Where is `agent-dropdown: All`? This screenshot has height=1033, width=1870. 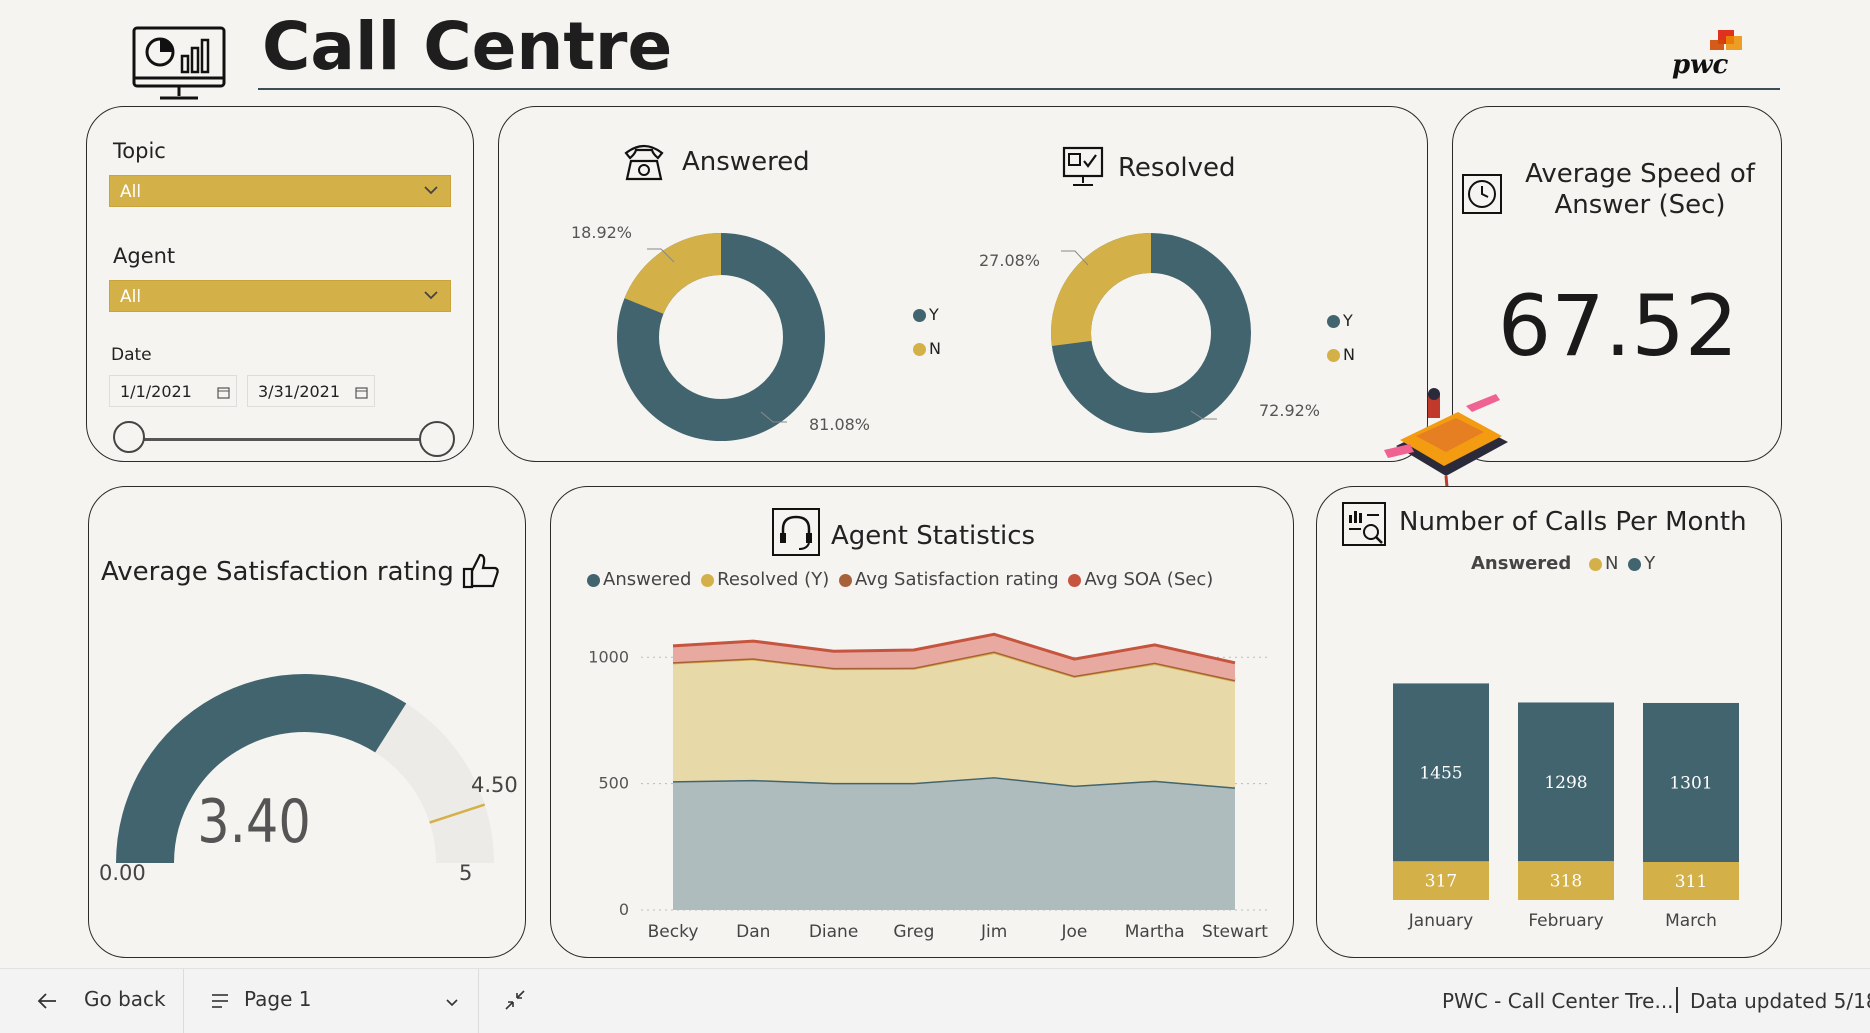
agent-dropdown: All is located at coordinates (280, 296).